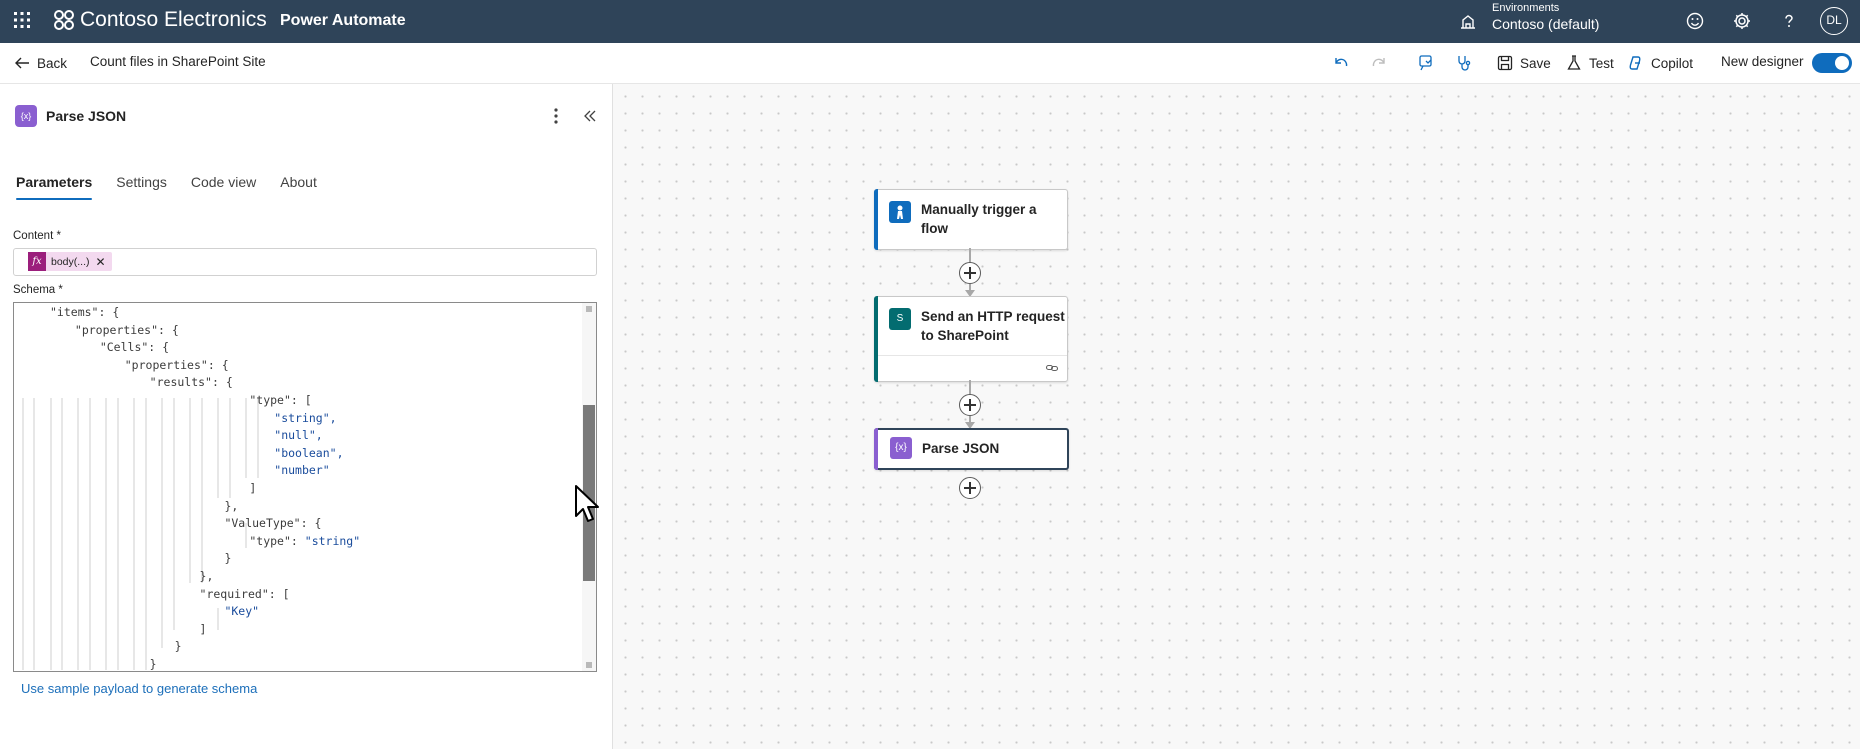  What do you see at coordinates (104, 262) in the screenshot?
I see `remove-token-icon: ✕` at bounding box center [104, 262].